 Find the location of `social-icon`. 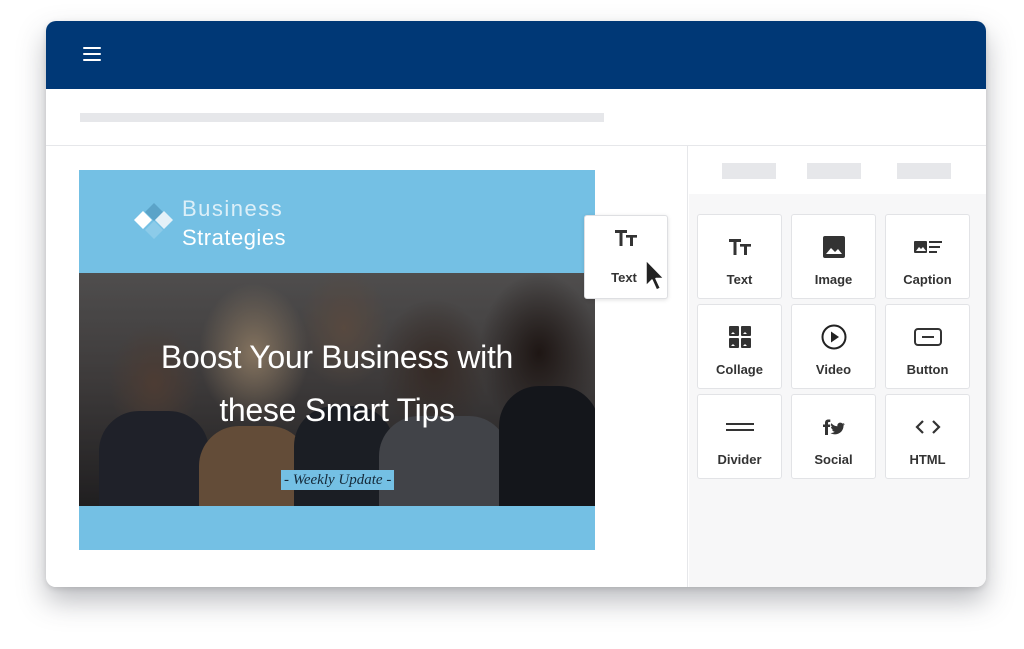

social-icon is located at coordinates (833, 427).